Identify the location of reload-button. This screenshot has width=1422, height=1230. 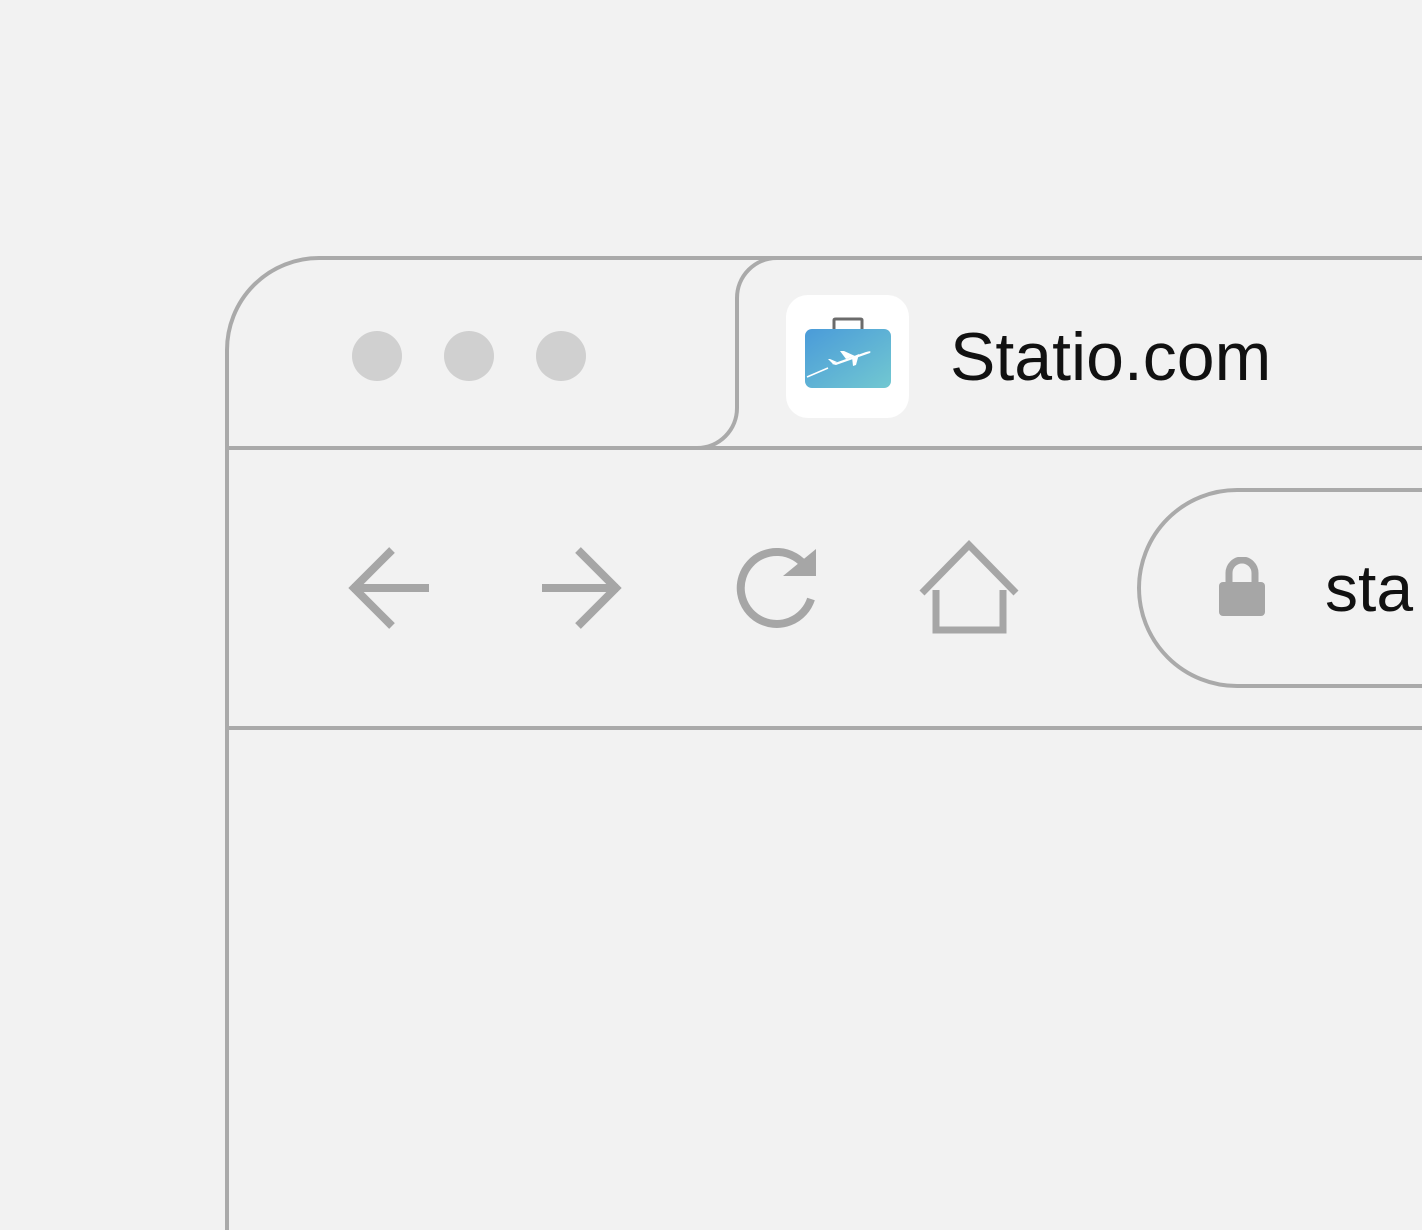
(776, 589).